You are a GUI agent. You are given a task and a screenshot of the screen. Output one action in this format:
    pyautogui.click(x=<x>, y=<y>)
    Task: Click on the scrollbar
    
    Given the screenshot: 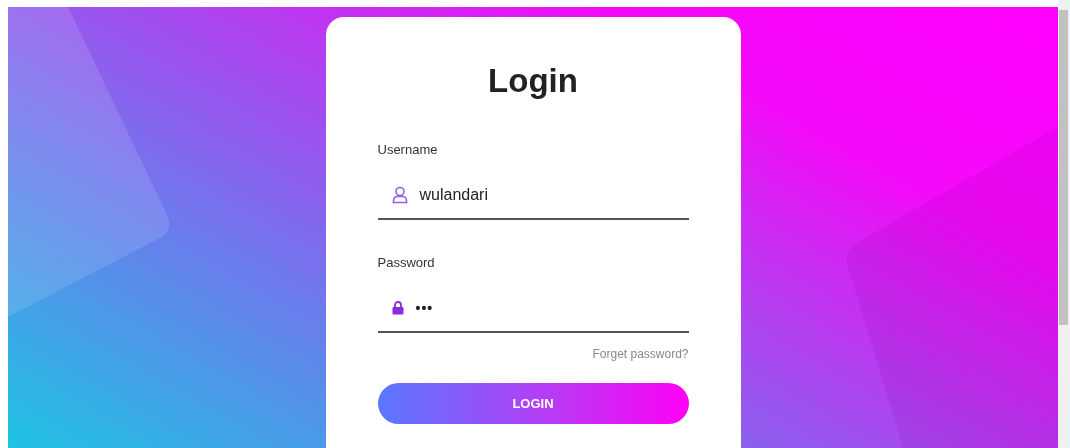 What is the action you would take?
    pyautogui.click(x=1064, y=224)
    